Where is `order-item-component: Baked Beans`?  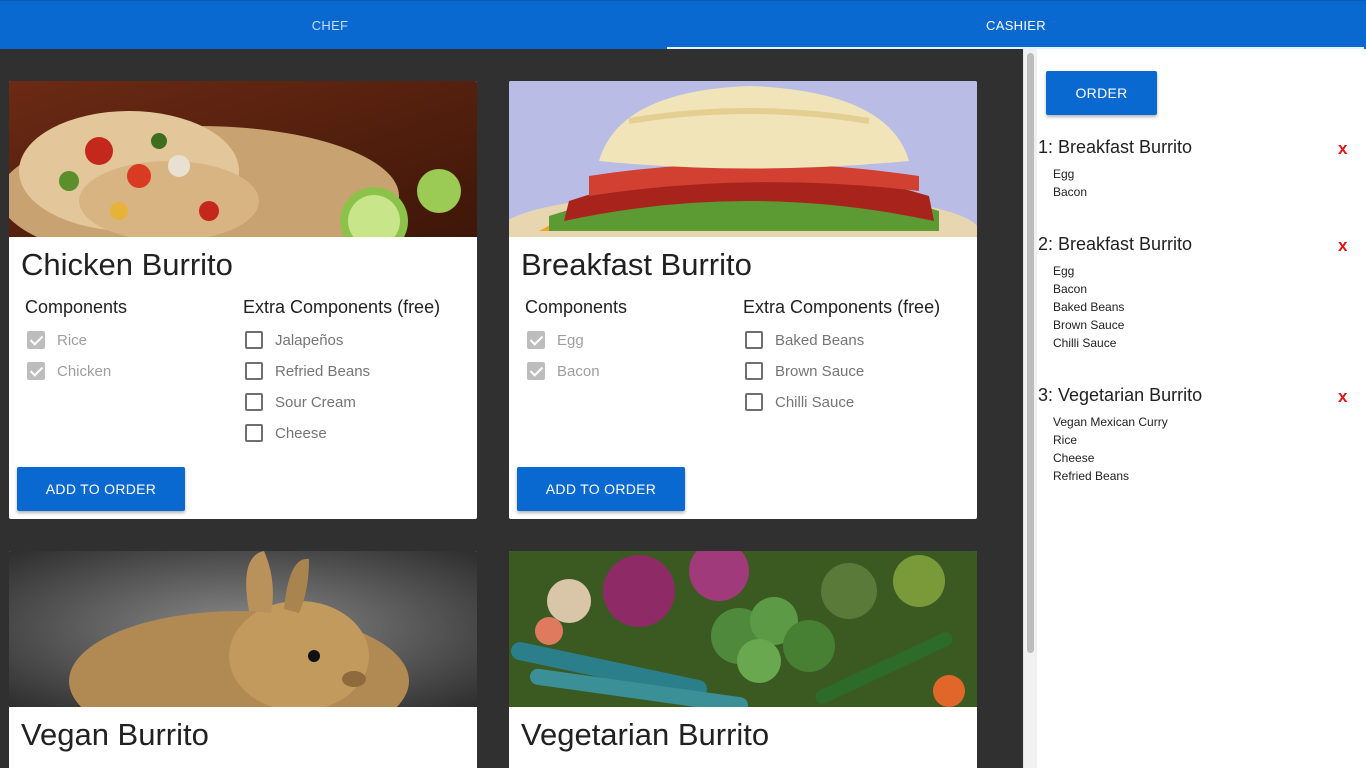 order-item-component: Baked Beans is located at coordinates (1089, 307).